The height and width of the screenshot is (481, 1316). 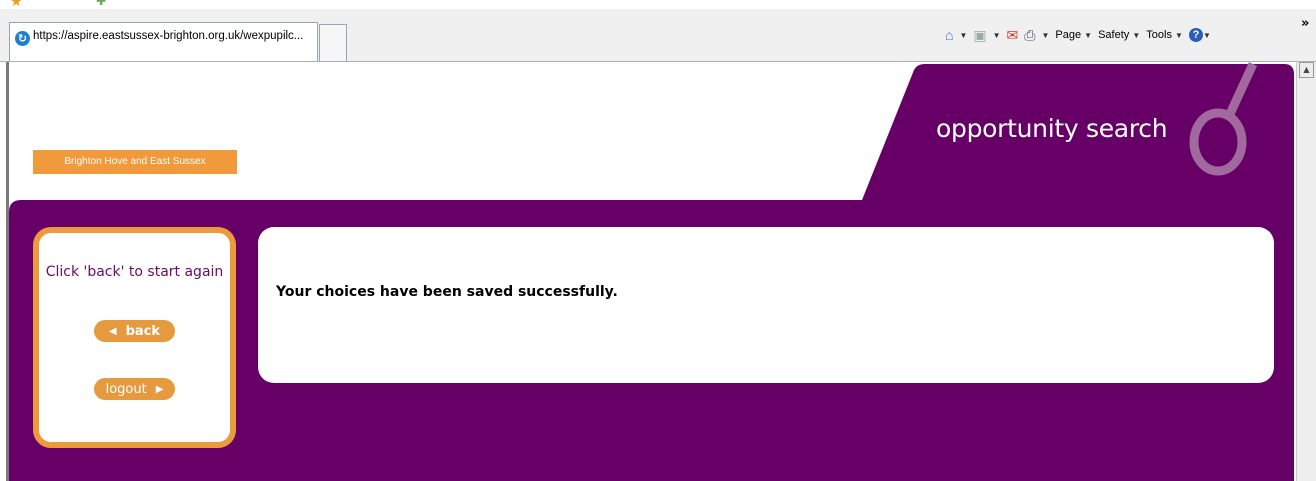 I want to click on brand-banner: Brighton Hove and East Sussex, so click(x=135, y=162).